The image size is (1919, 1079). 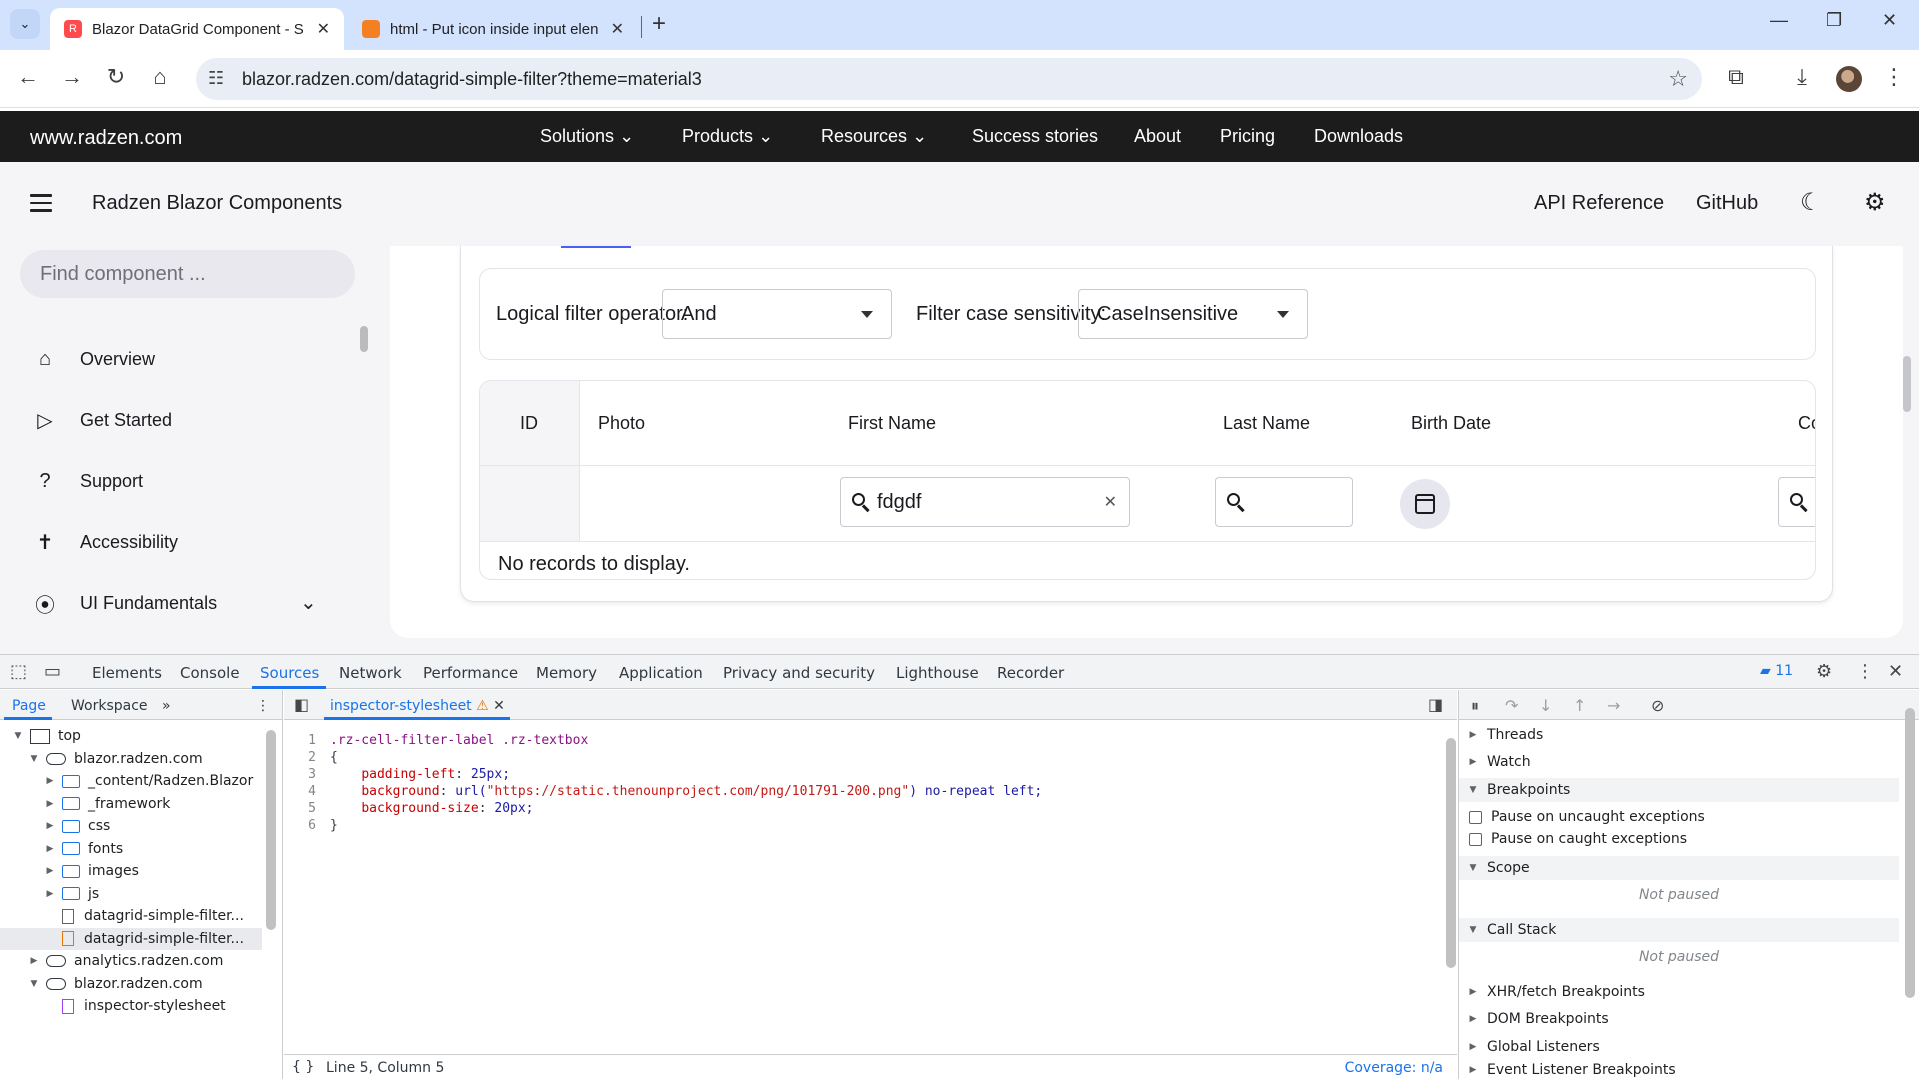 What do you see at coordinates (29, 706) in the screenshot?
I see `navigator-tab-page: Page` at bounding box center [29, 706].